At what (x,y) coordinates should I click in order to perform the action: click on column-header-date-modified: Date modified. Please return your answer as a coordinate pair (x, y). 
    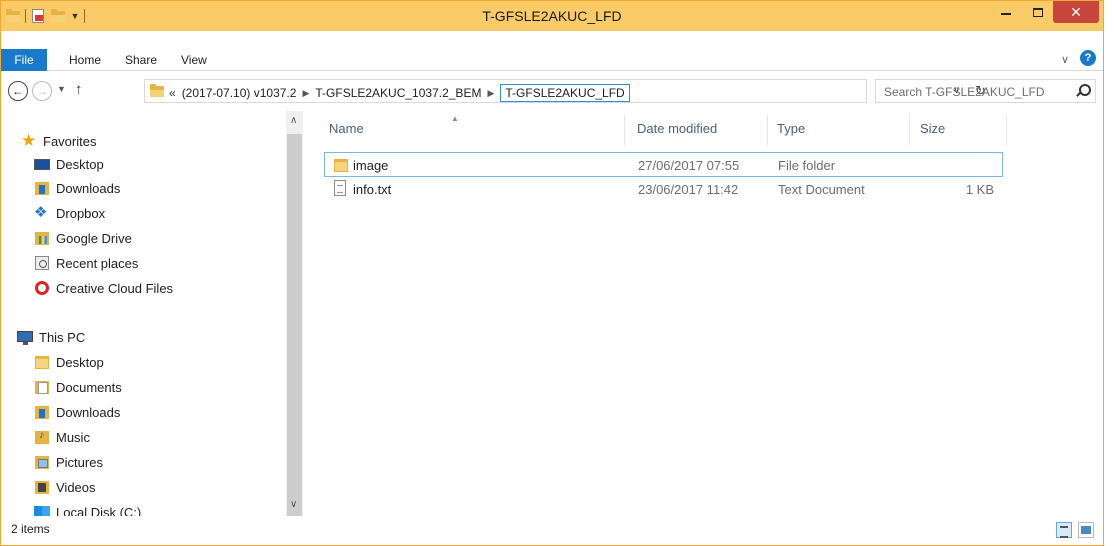
    Looking at the image, I should click on (677, 128).